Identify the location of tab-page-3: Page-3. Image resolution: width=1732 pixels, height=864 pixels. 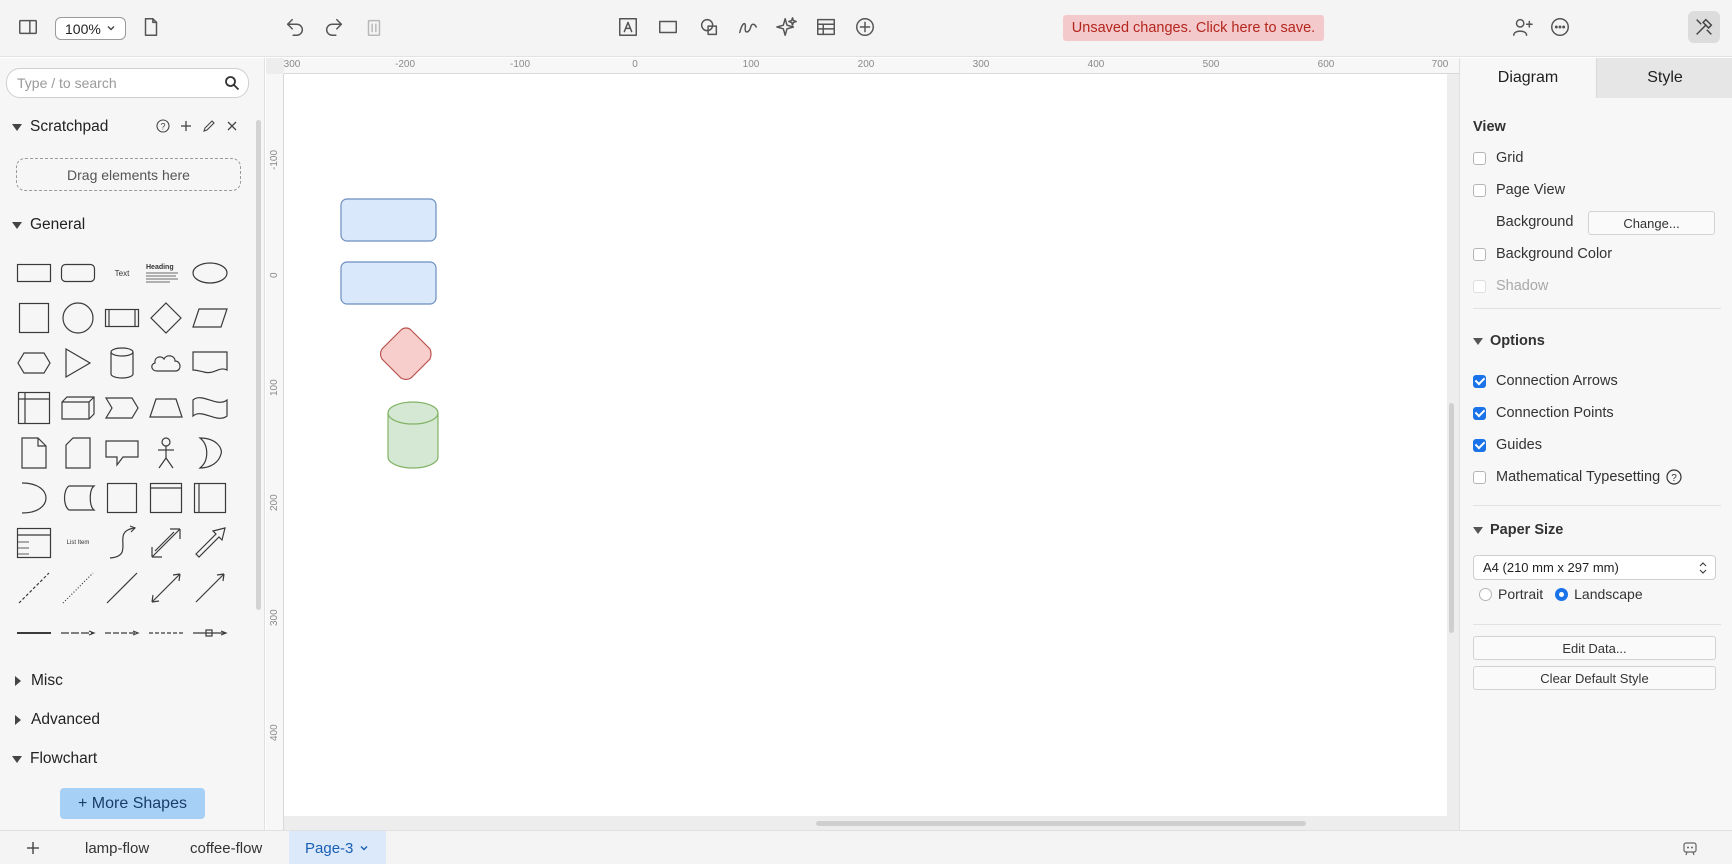
(338, 847).